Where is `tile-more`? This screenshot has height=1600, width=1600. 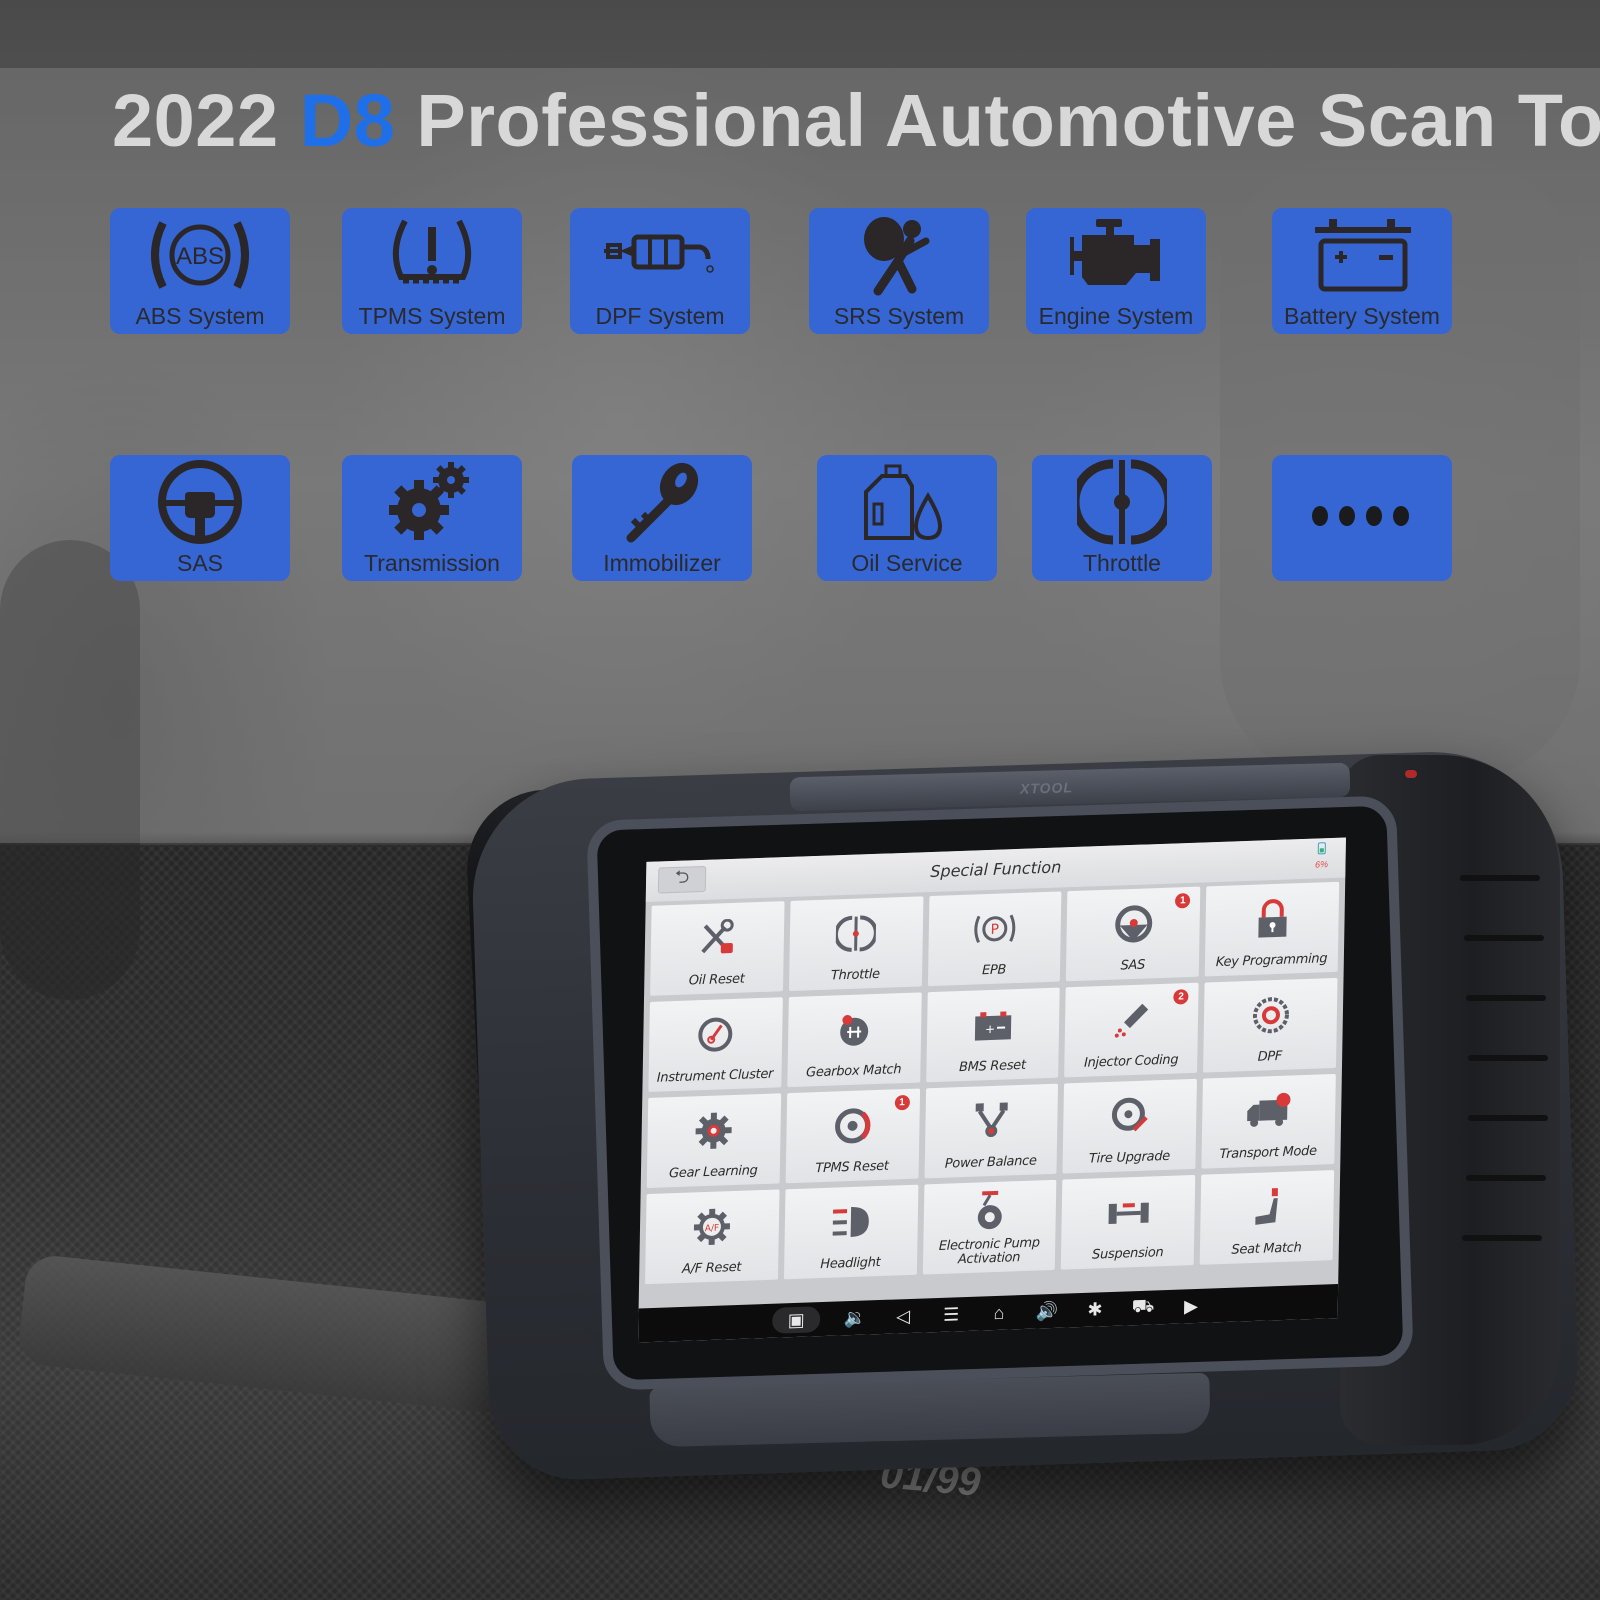
tile-more is located at coordinates (1362, 518).